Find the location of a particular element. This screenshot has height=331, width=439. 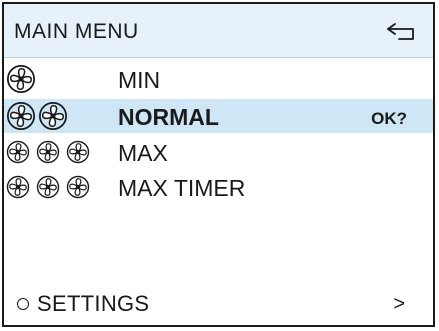

confirm-prompt: OK? is located at coordinates (389, 119).